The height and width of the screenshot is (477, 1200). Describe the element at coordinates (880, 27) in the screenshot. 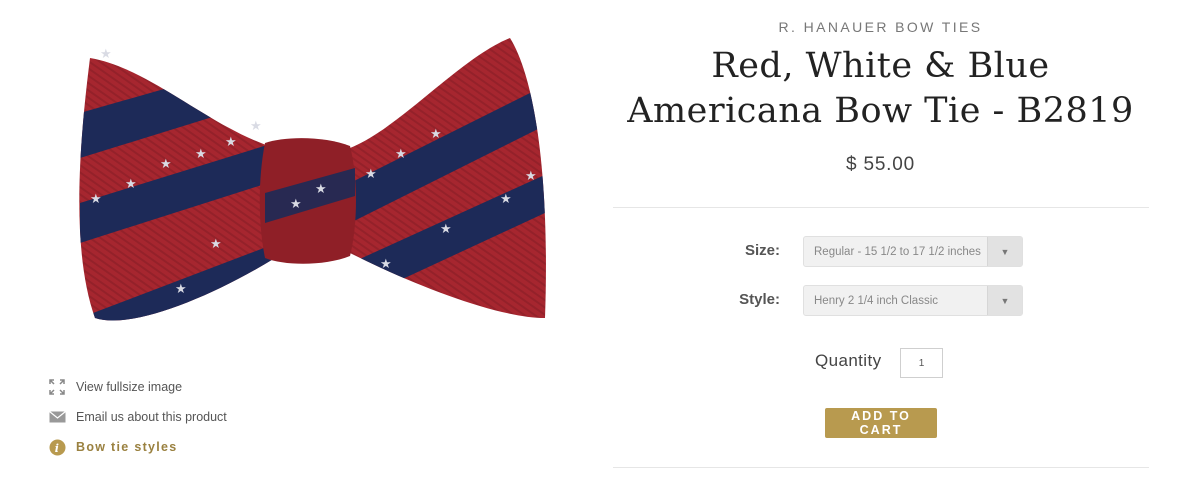

I see `brand-name: R. HANAUER BOW TIES` at that location.